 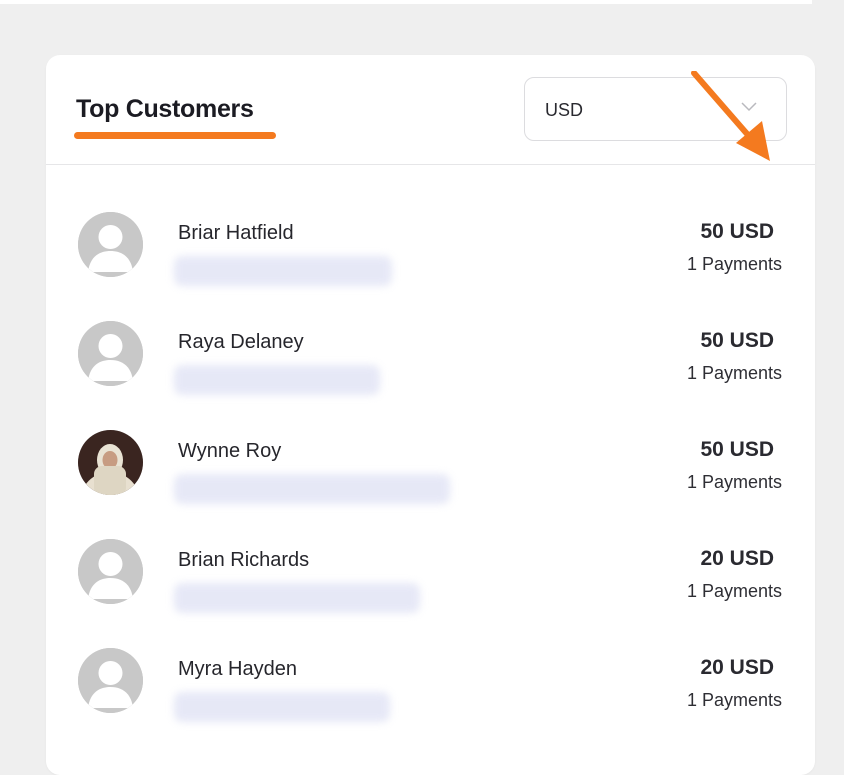 What do you see at coordinates (430, 335) in the screenshot?
I see `customer-row: Raya Delaney 50 USD 1 Payments` at bounding box center [430, 335].